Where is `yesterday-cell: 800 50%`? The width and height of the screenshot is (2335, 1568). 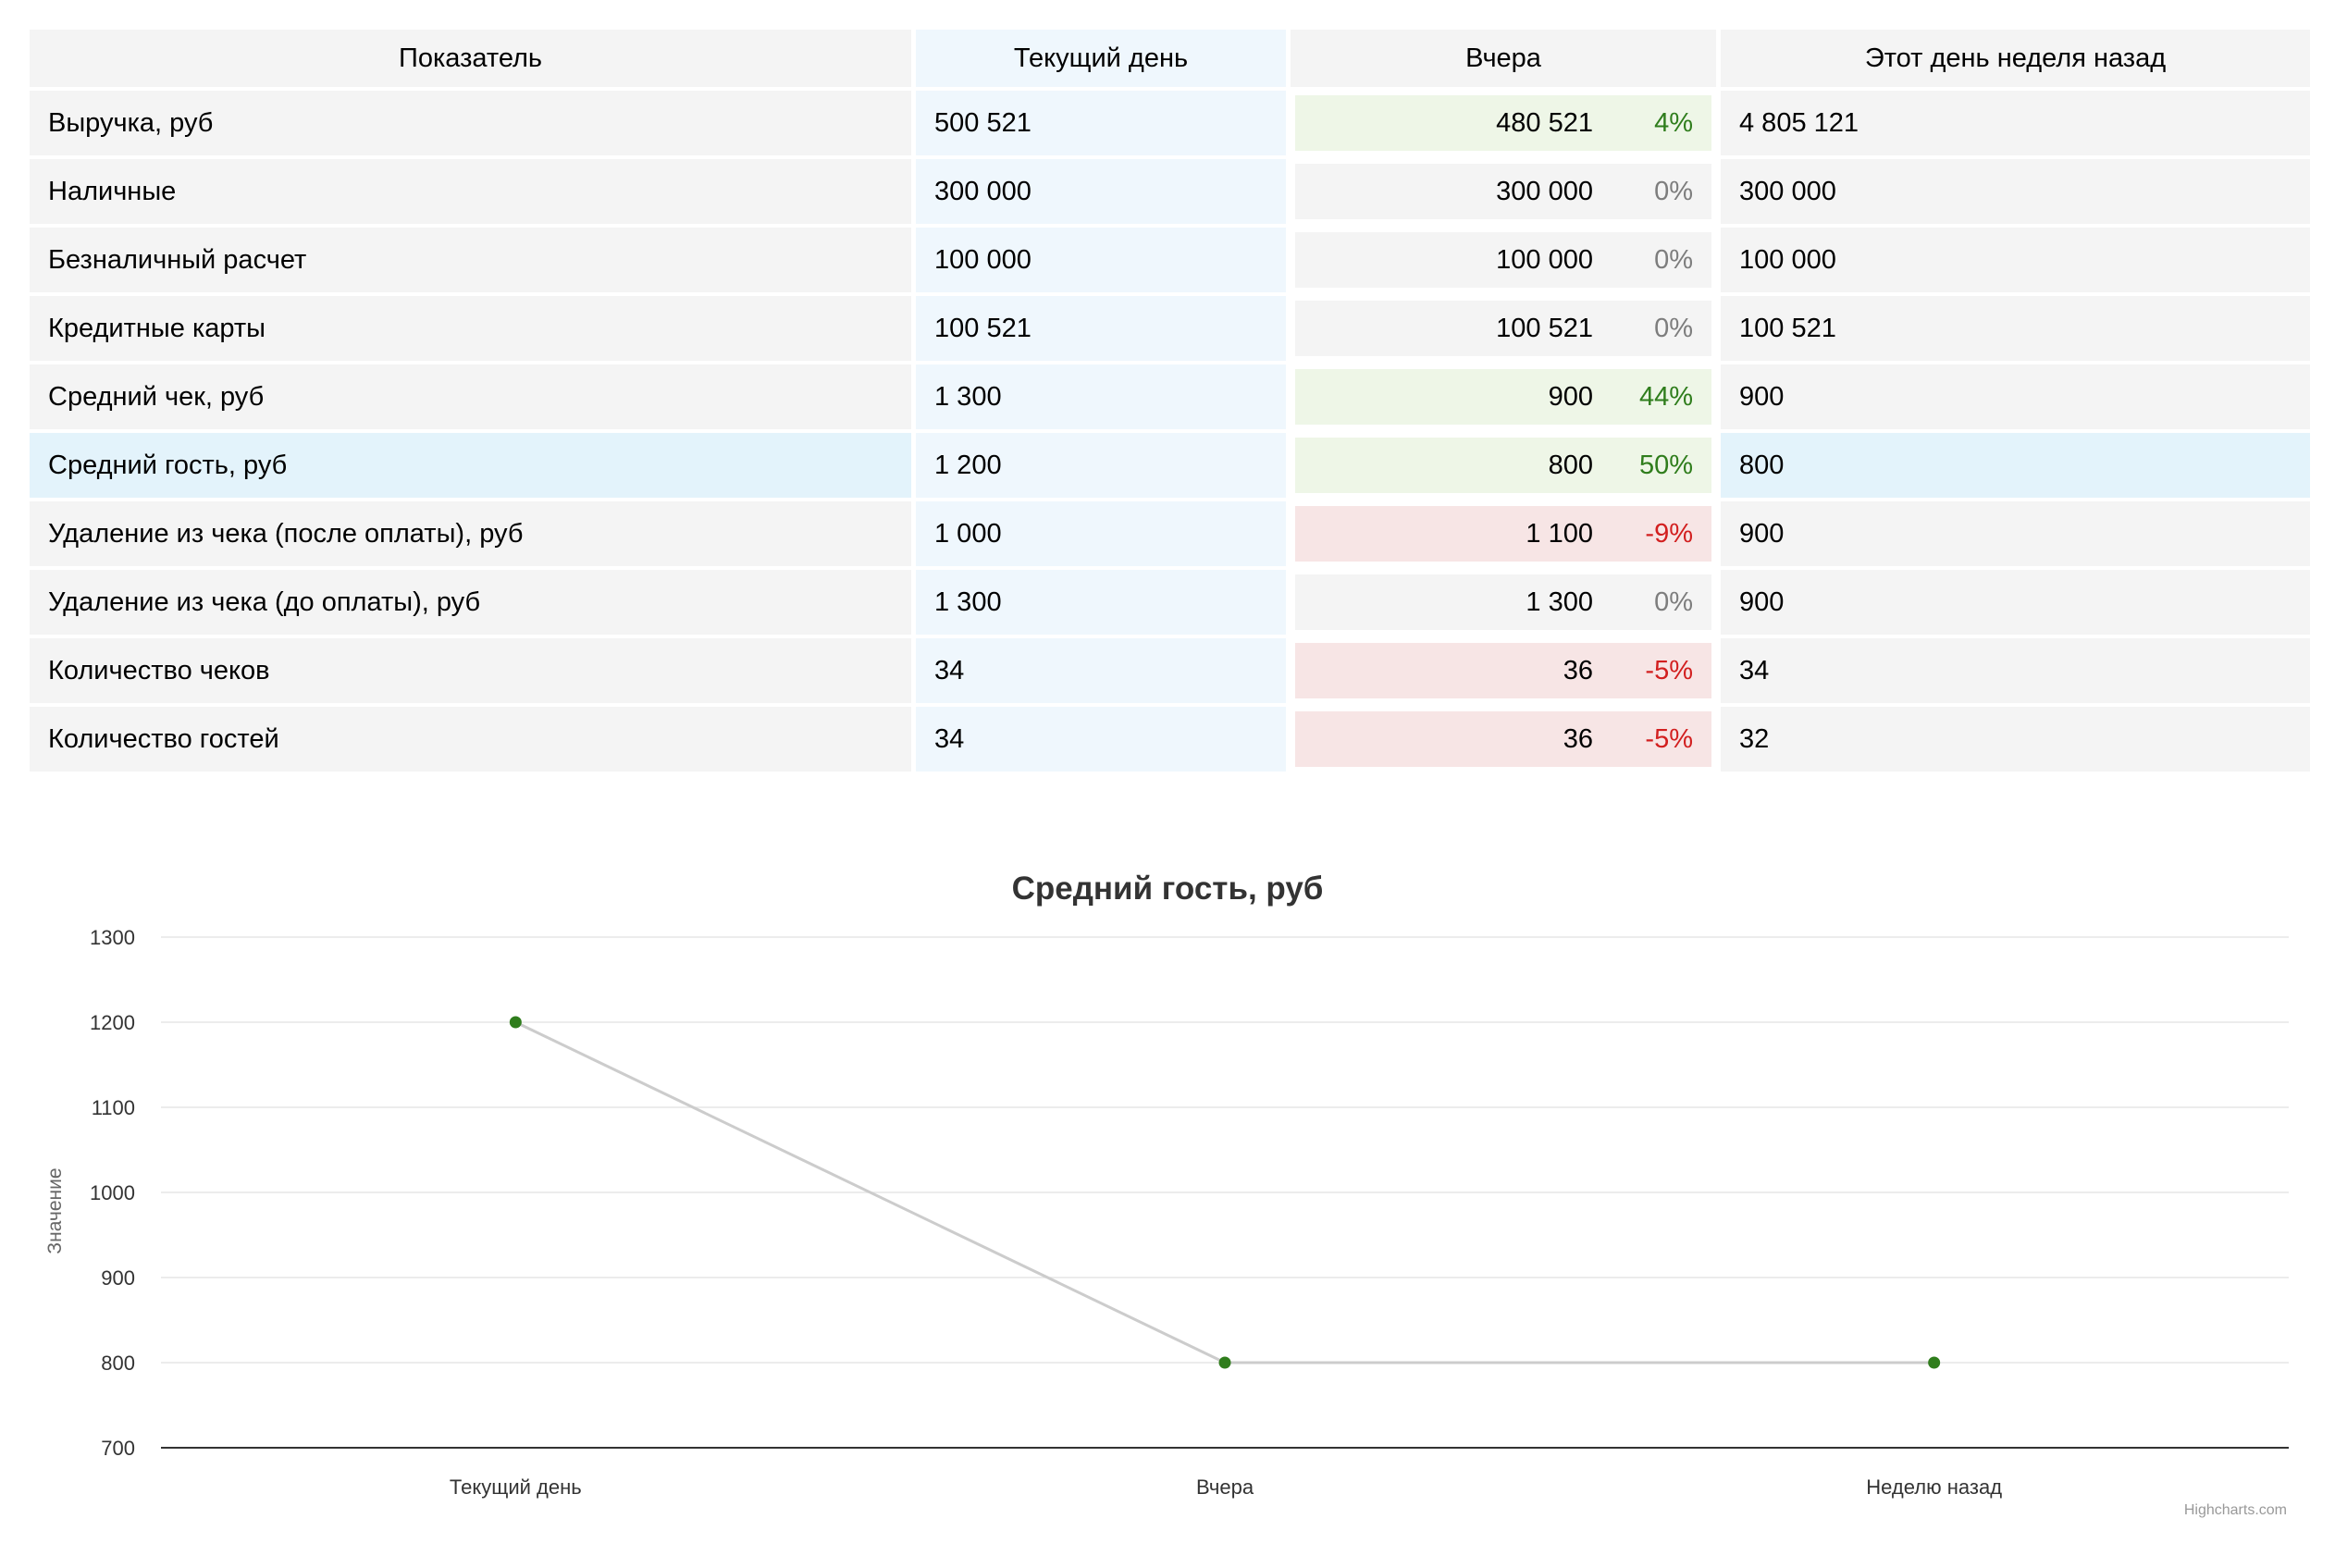 yesterday-cell: 800 50% is located at coordinates (1503, 465).